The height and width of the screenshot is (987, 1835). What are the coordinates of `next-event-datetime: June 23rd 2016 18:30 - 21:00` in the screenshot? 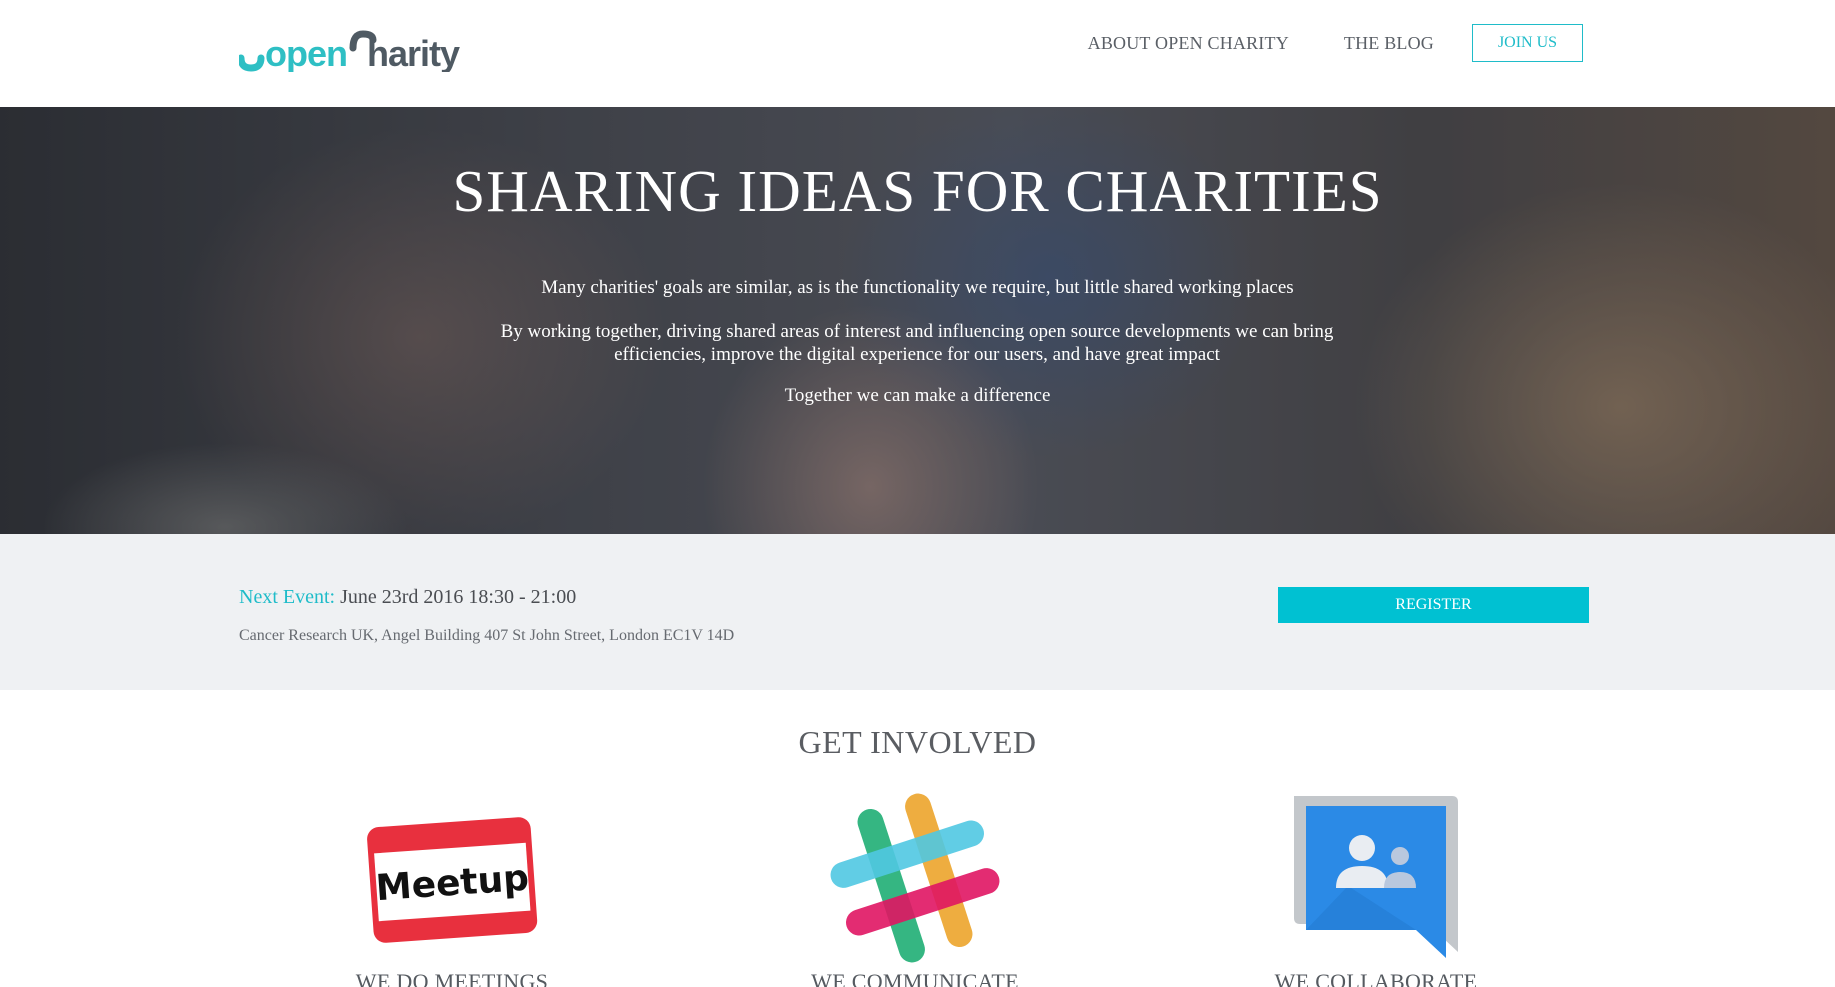 It's located at (458, 597).